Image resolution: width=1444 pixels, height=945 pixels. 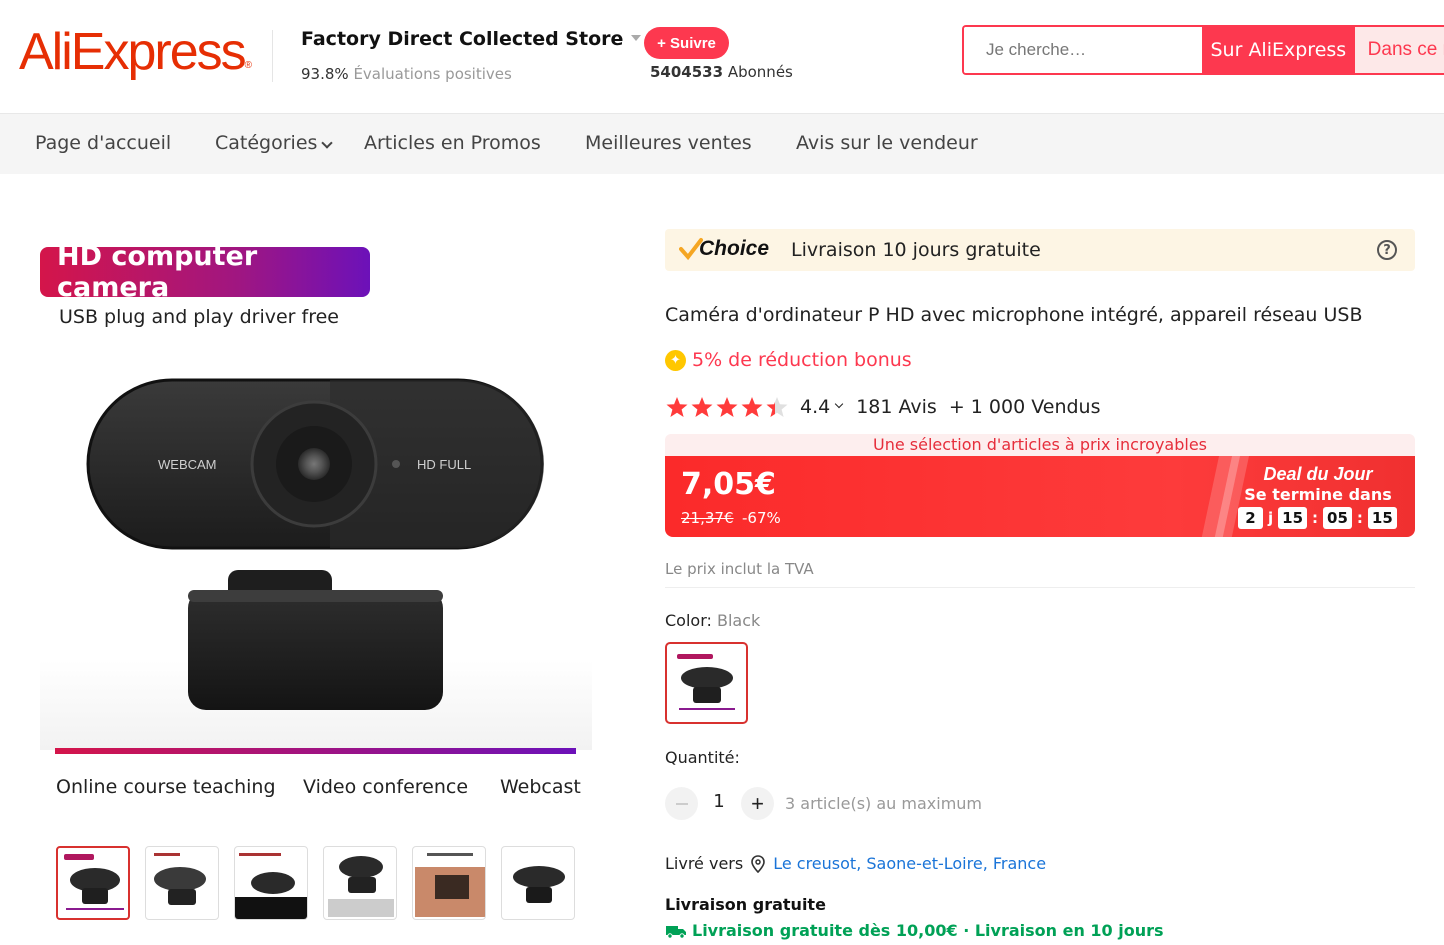 What do you see at coordinates (1024, 407) in the screenshot?
I see `sold-count: + 1 000 Vendus` at bounding box center [1024, 407].